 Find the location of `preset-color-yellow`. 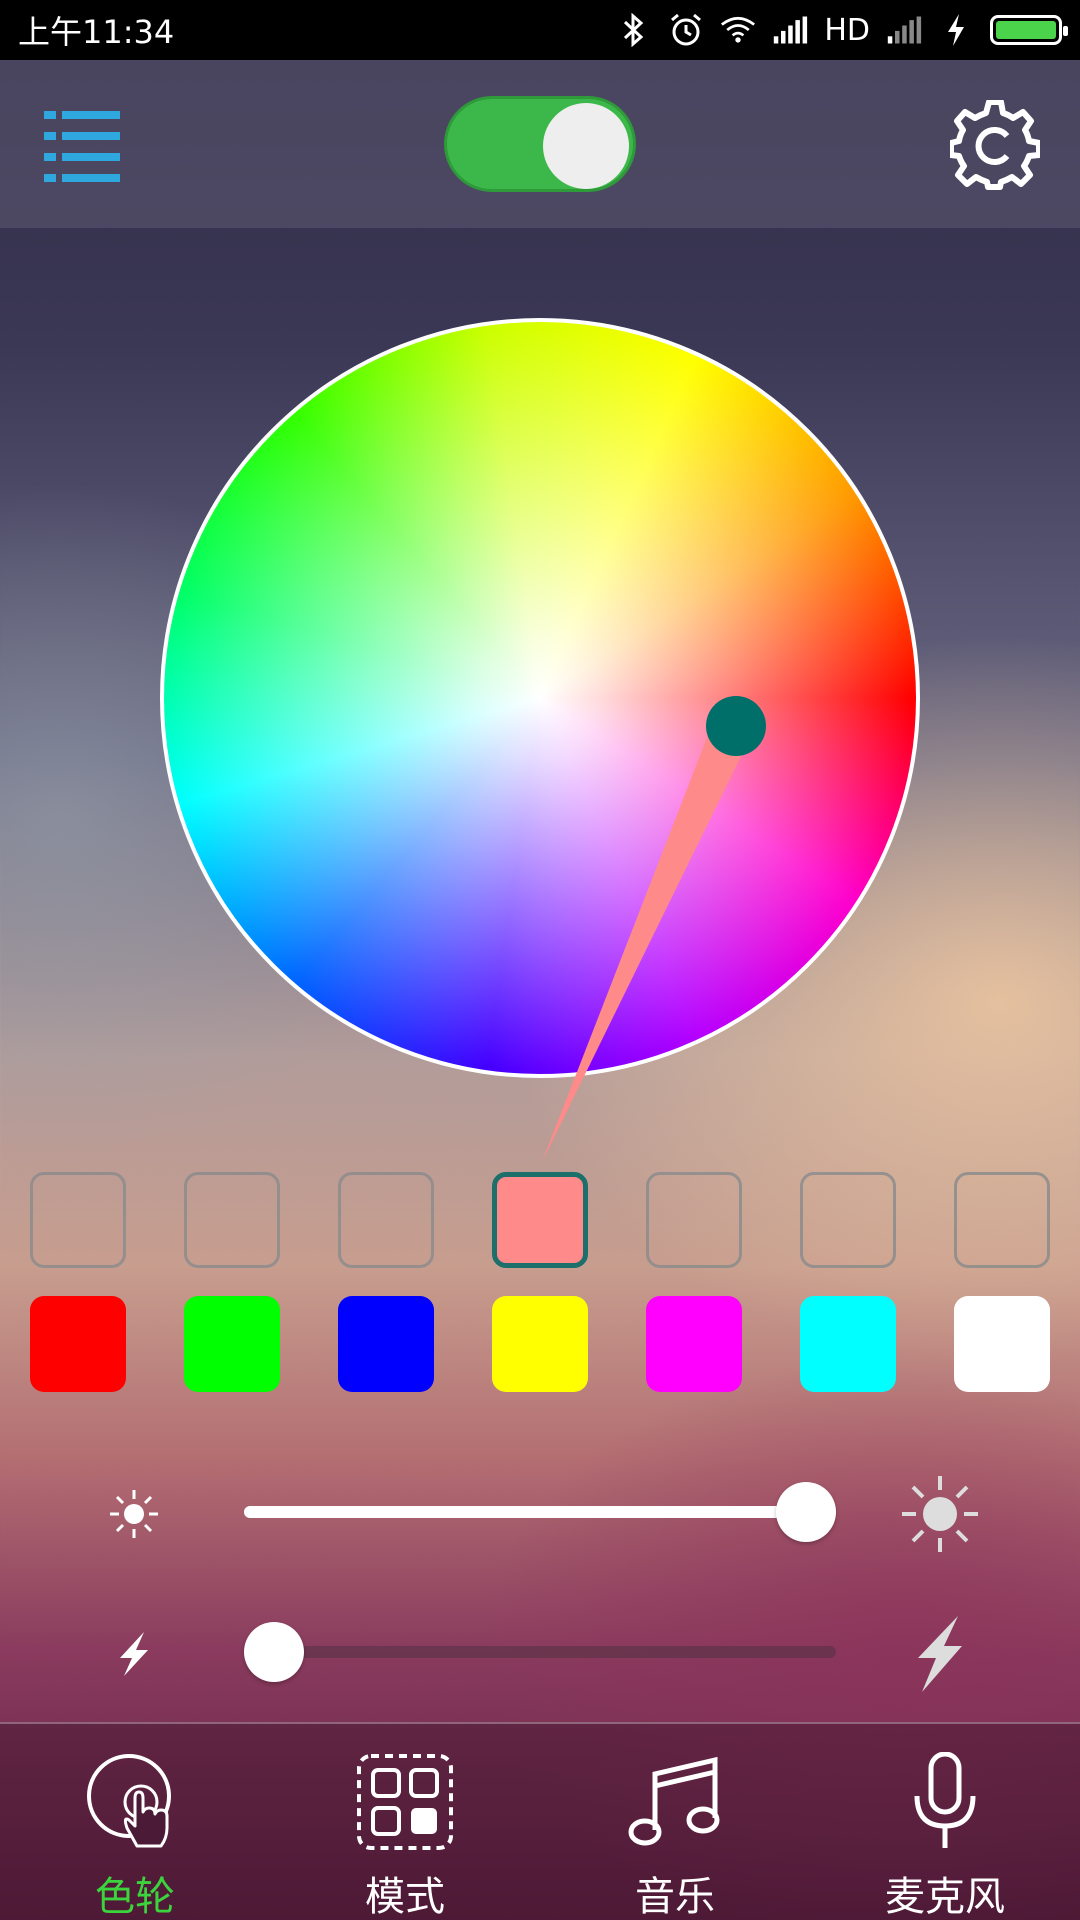

preset-color-yellow is located at coordinates (540, 1344).